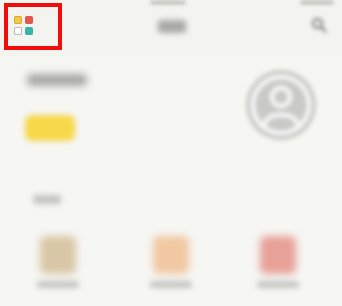  What do you see at coordinates (24, 26) in the screenshot?
I see `apps-grid-icon` at bounding box center [24, 26].